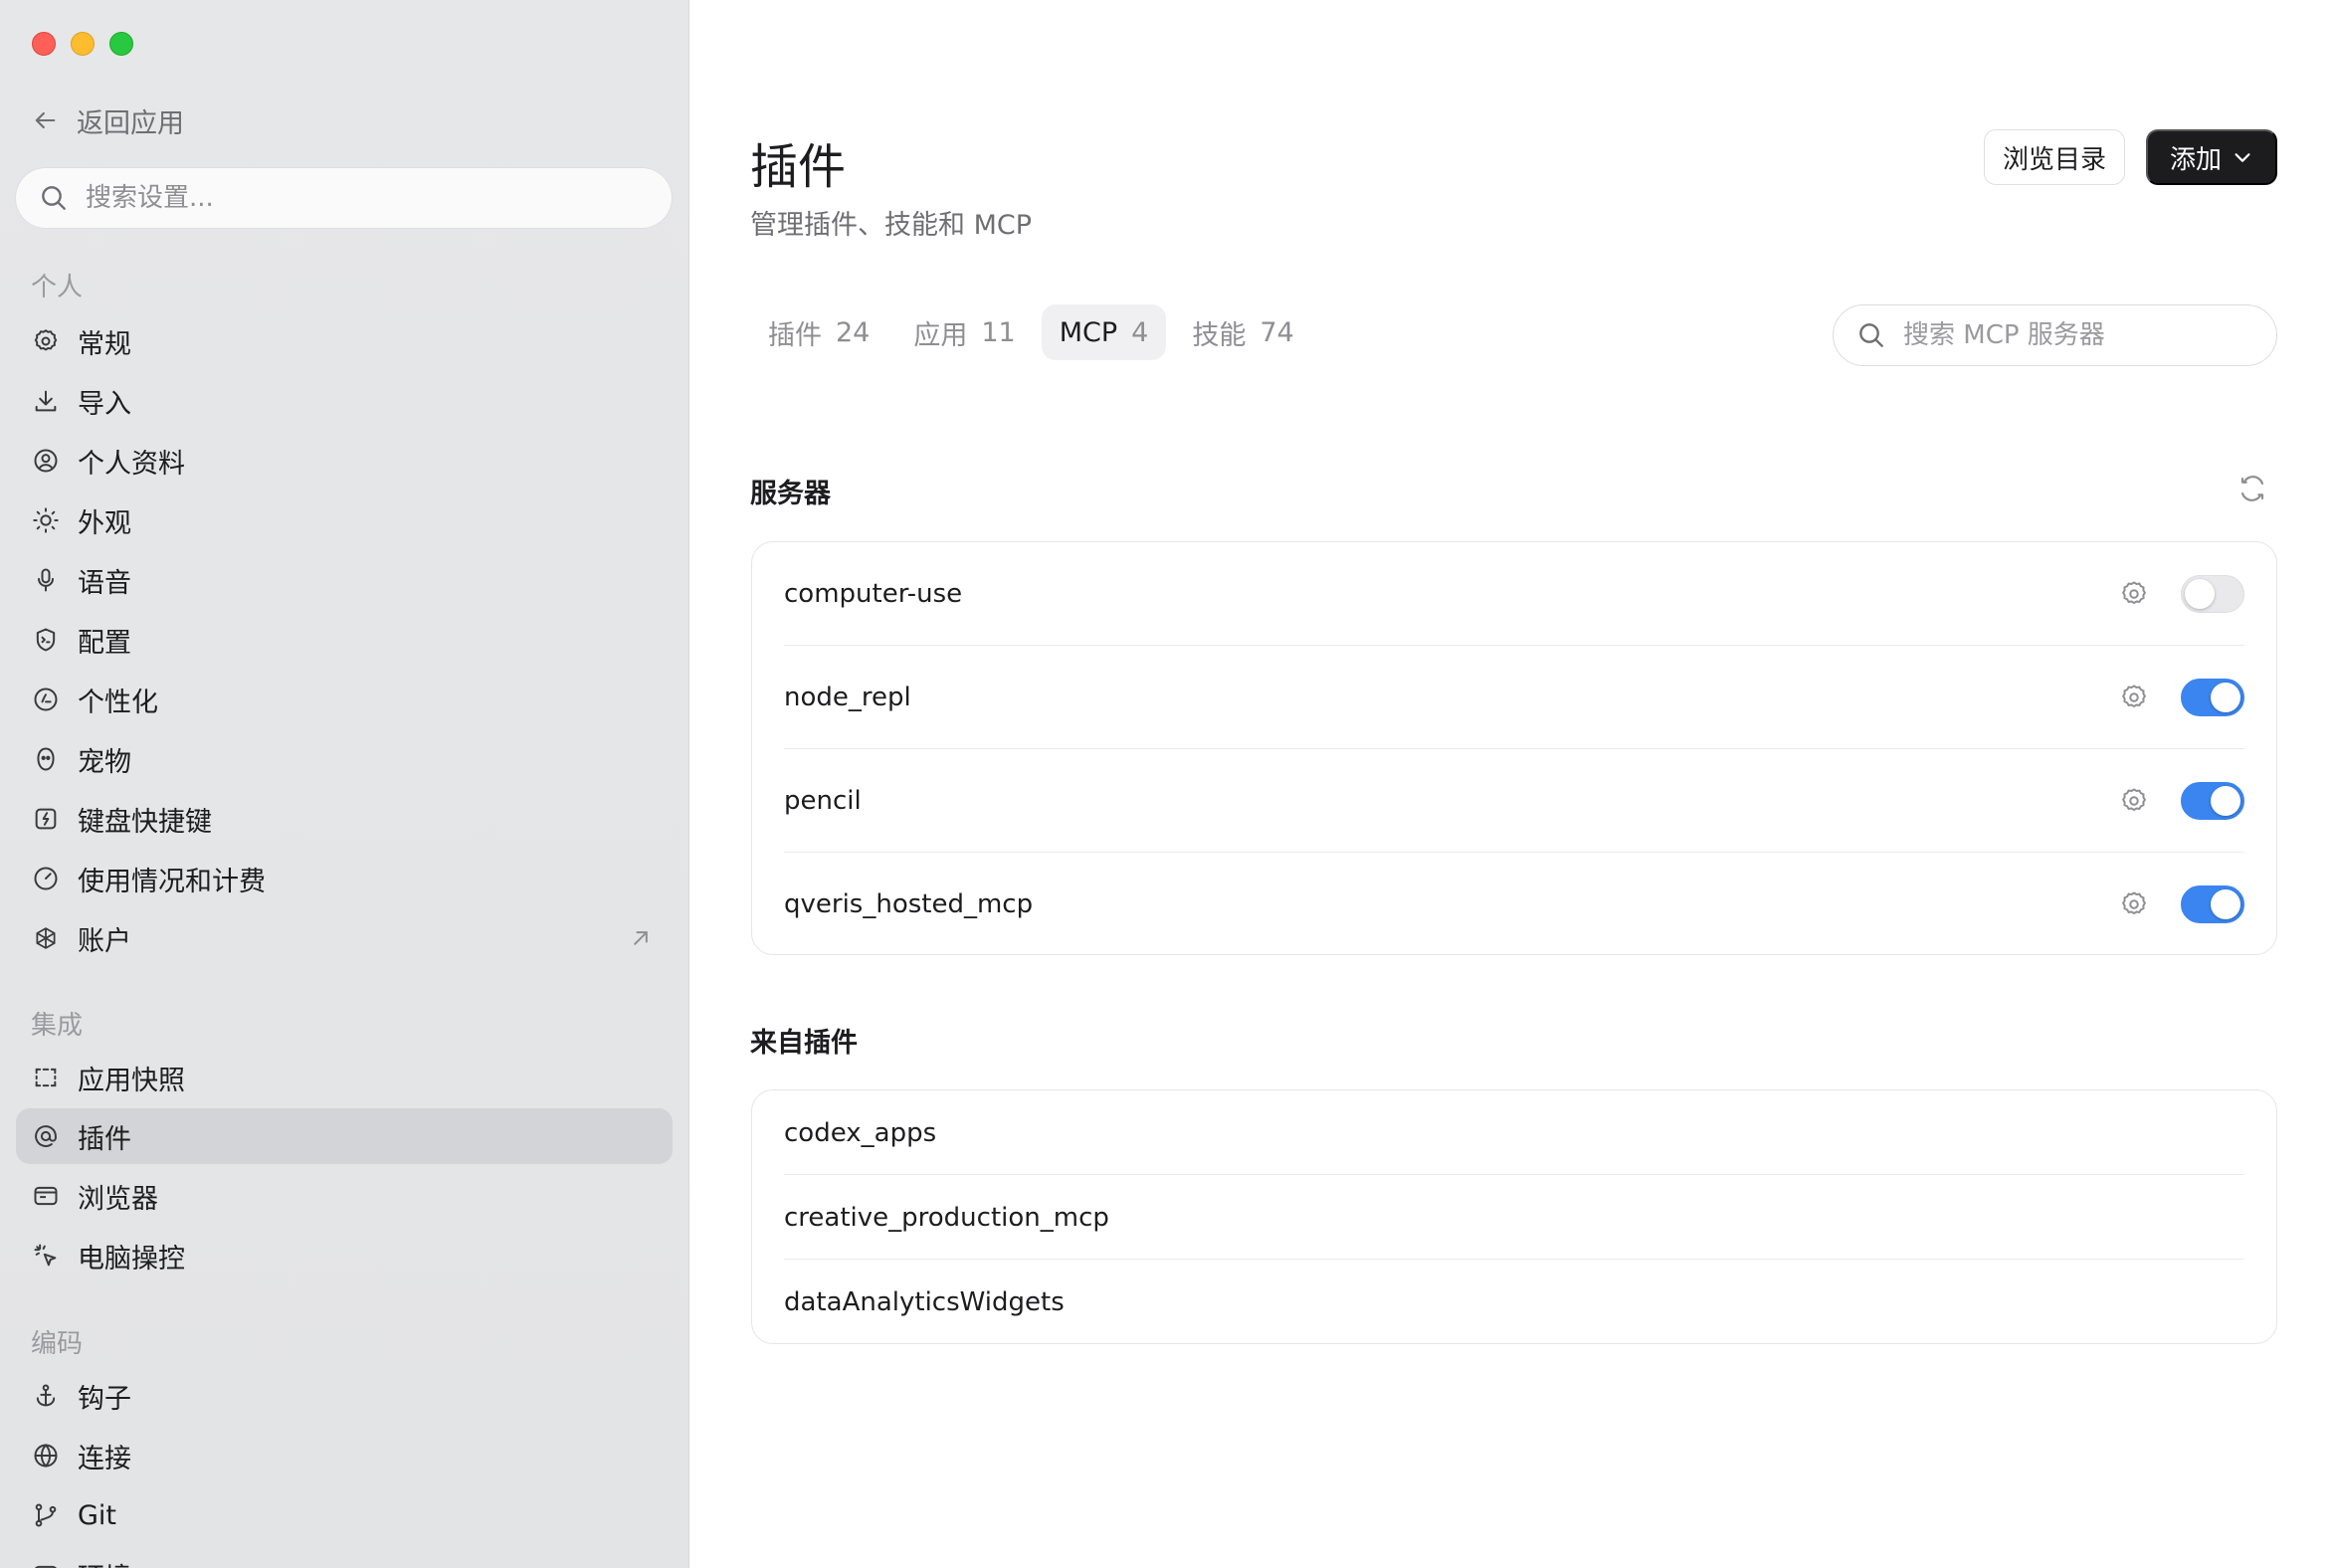  I want to click on sidebar-item-voice: 语音, so click(345, 580).